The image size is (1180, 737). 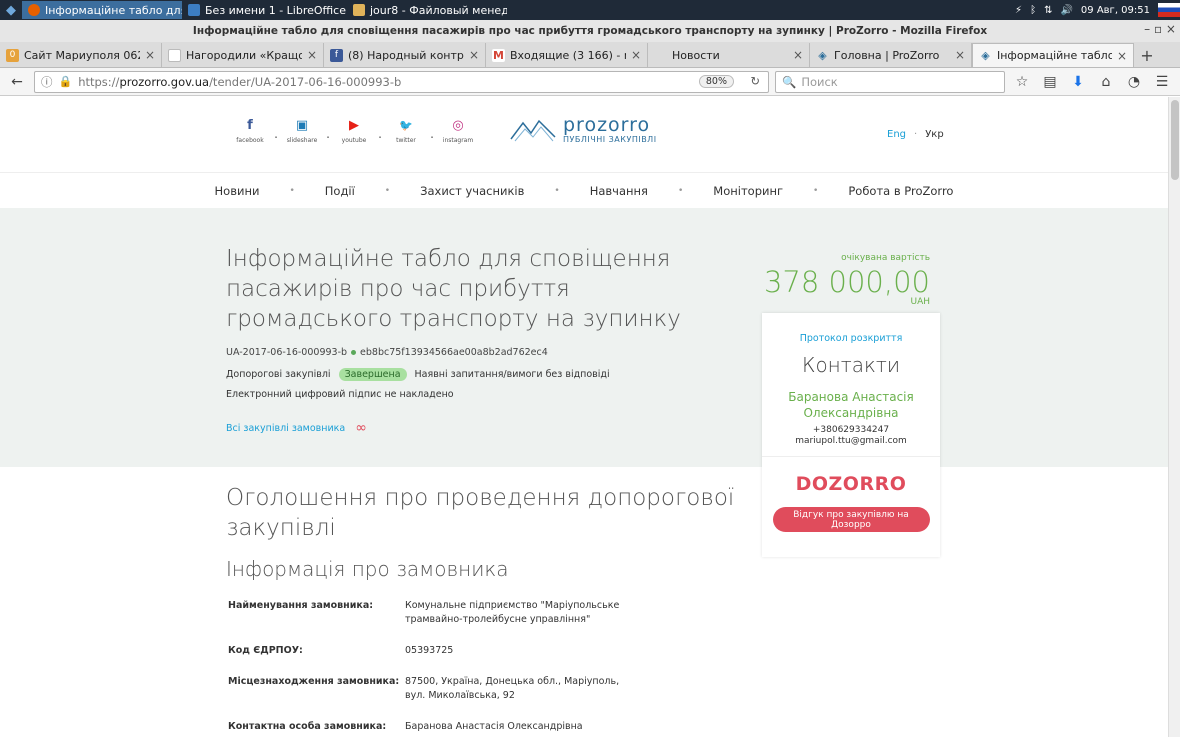 I want to click on zoom-indicator: 80%, so click(x=716, y=81).